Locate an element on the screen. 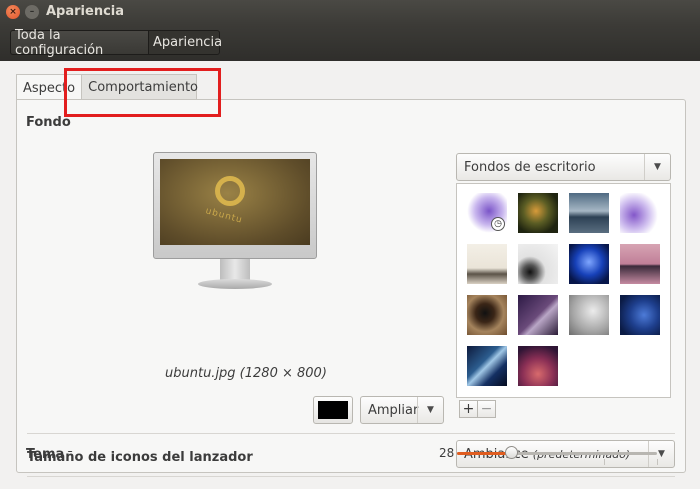 This screenshot has height=489, width=700. wallpaper-source-select: Fondos de escritorio ▼ is located at coordinates (563, 167).